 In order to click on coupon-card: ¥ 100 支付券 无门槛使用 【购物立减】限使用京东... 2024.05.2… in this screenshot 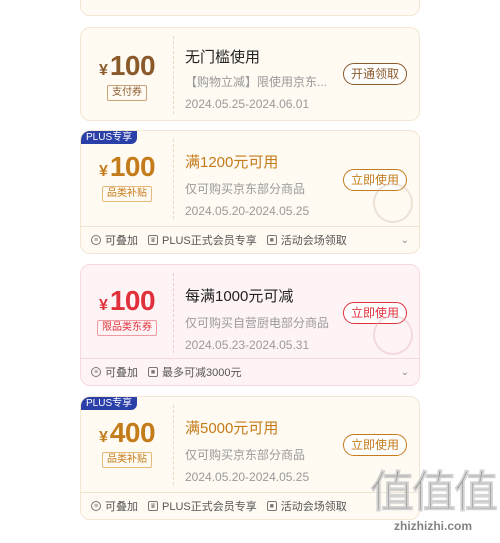, I will do `click(250, 74)`.